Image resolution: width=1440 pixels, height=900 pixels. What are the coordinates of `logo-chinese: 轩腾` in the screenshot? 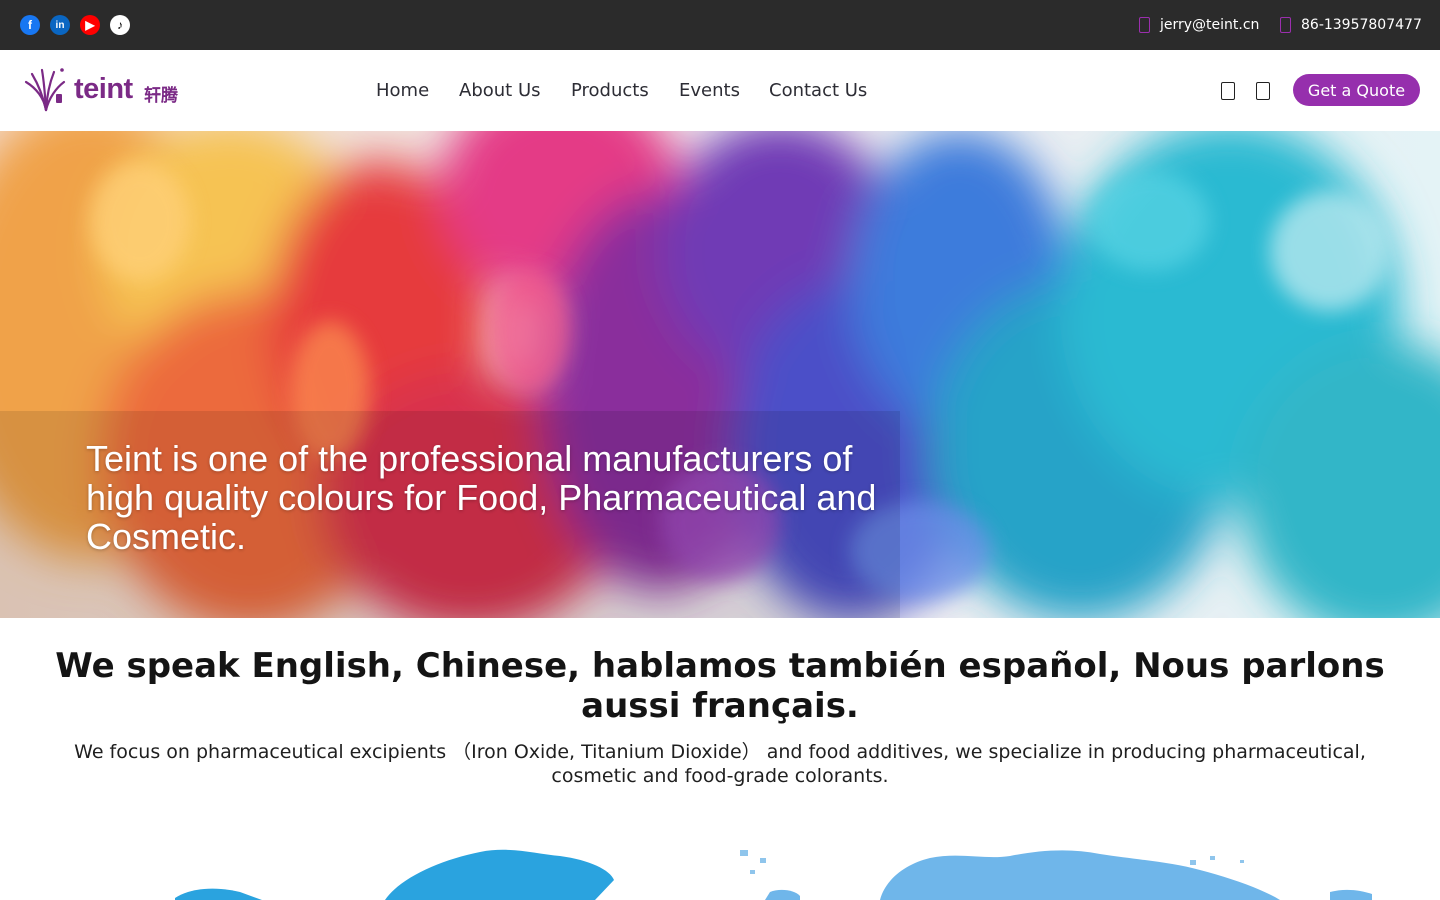 It's located at (161, 96).